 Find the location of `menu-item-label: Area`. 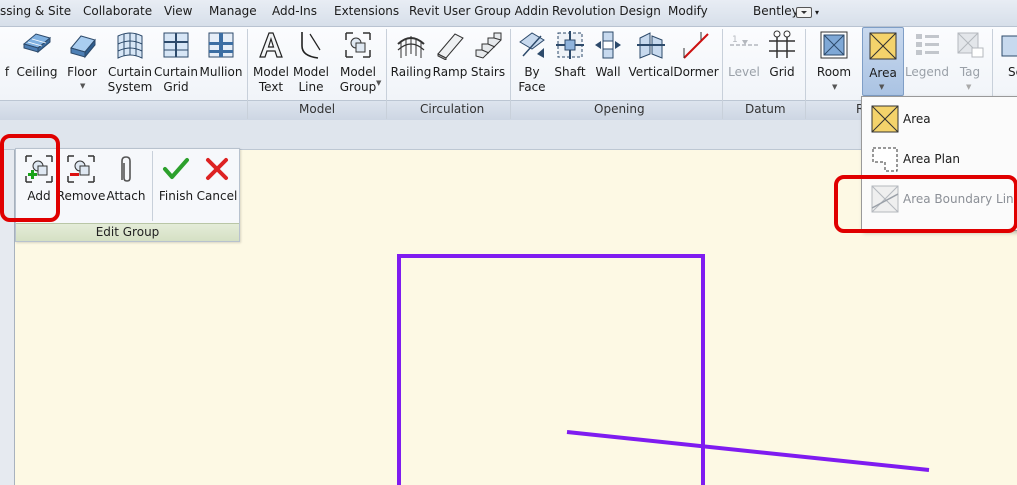

menu-item-label: Area is located at coordinates (917, 119).